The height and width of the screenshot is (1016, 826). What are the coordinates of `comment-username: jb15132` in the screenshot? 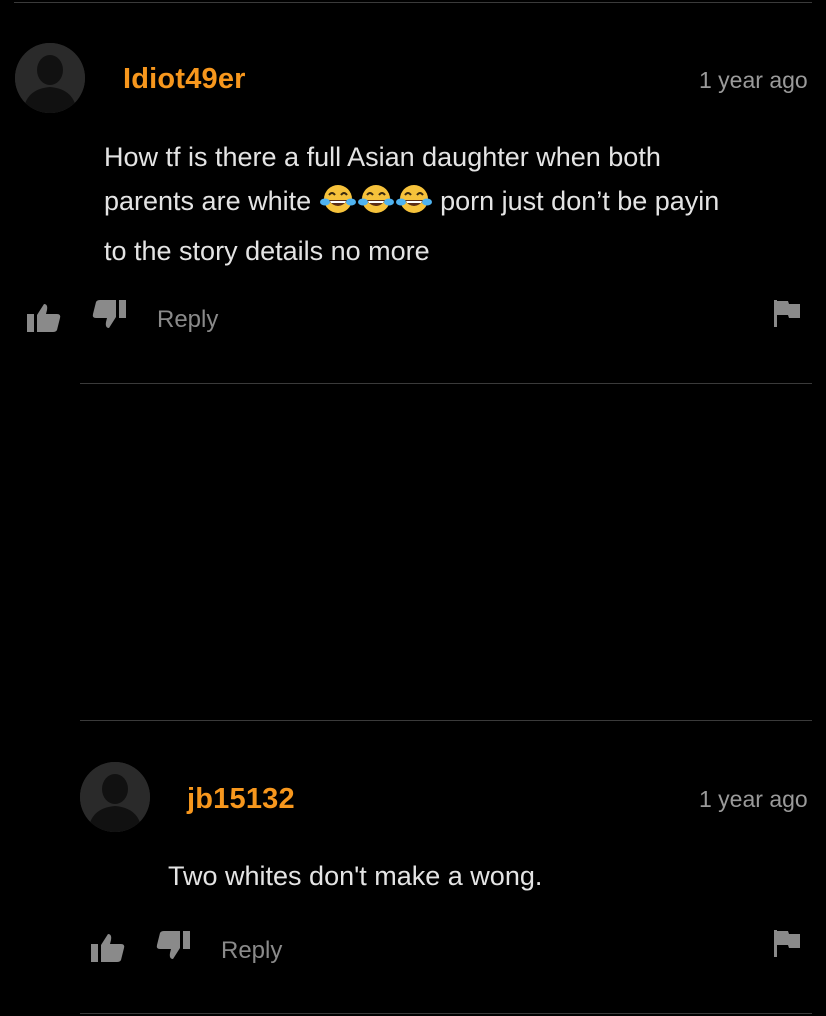 It's located at (241, 799).